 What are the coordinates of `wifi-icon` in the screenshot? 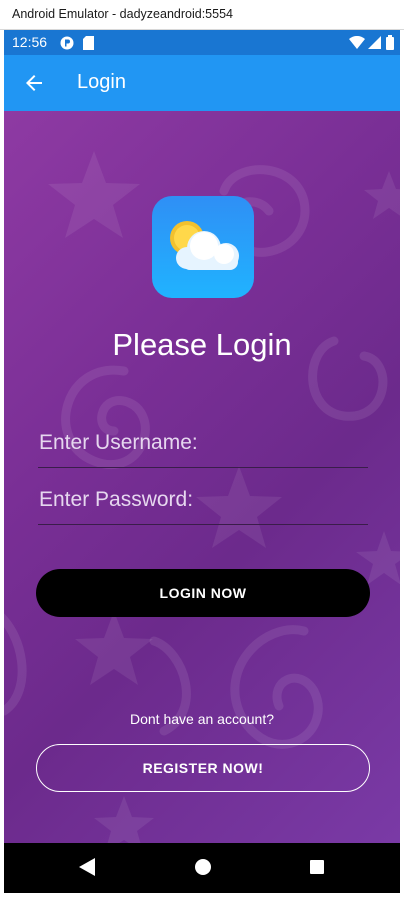 It's located at (357, 42).